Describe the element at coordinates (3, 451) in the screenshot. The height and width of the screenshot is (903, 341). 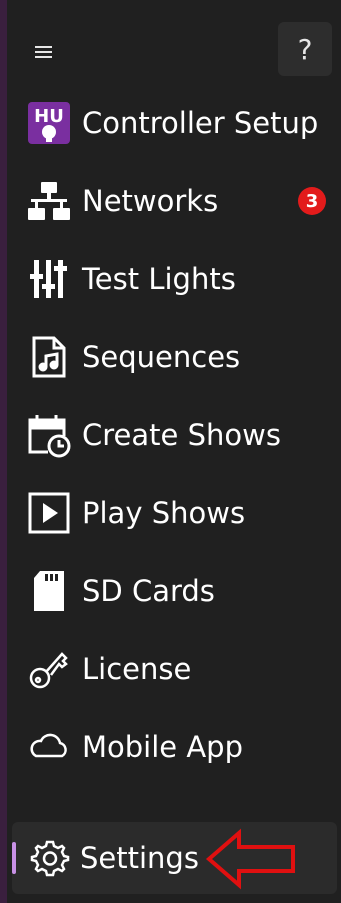
I see `window-left-border` at that location.